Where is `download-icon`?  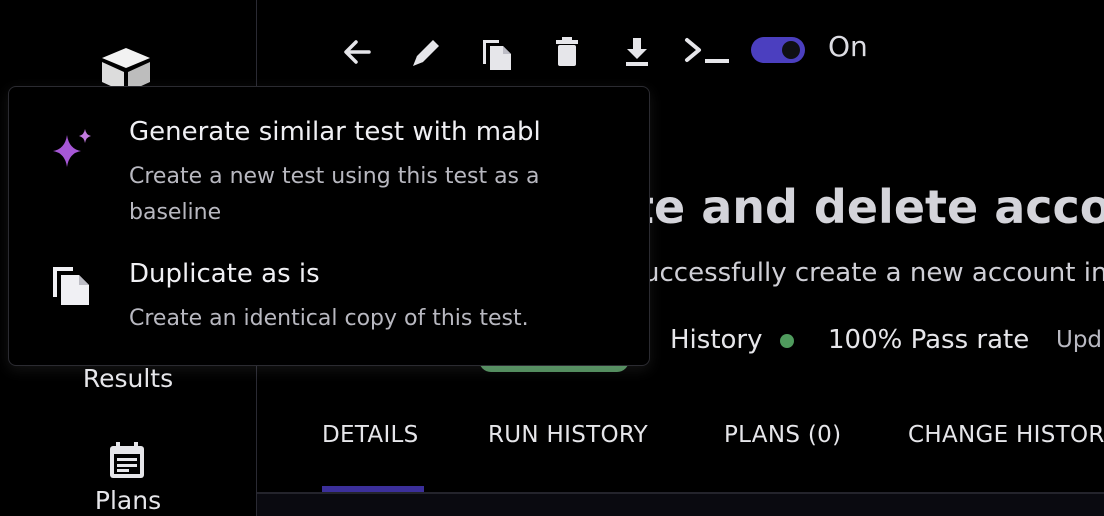 download-icon is located at coordinates (637, 52).